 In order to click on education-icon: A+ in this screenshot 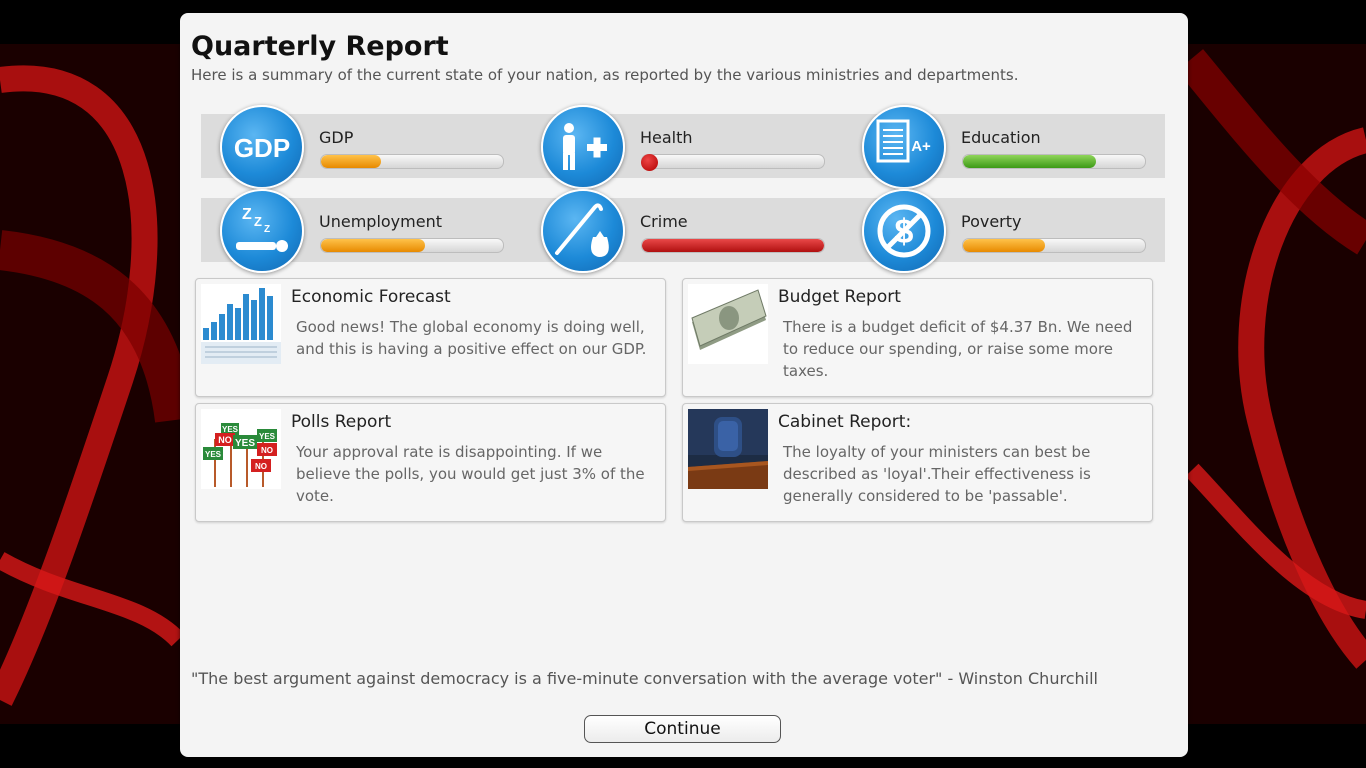, I will do `click(904, 147)`.